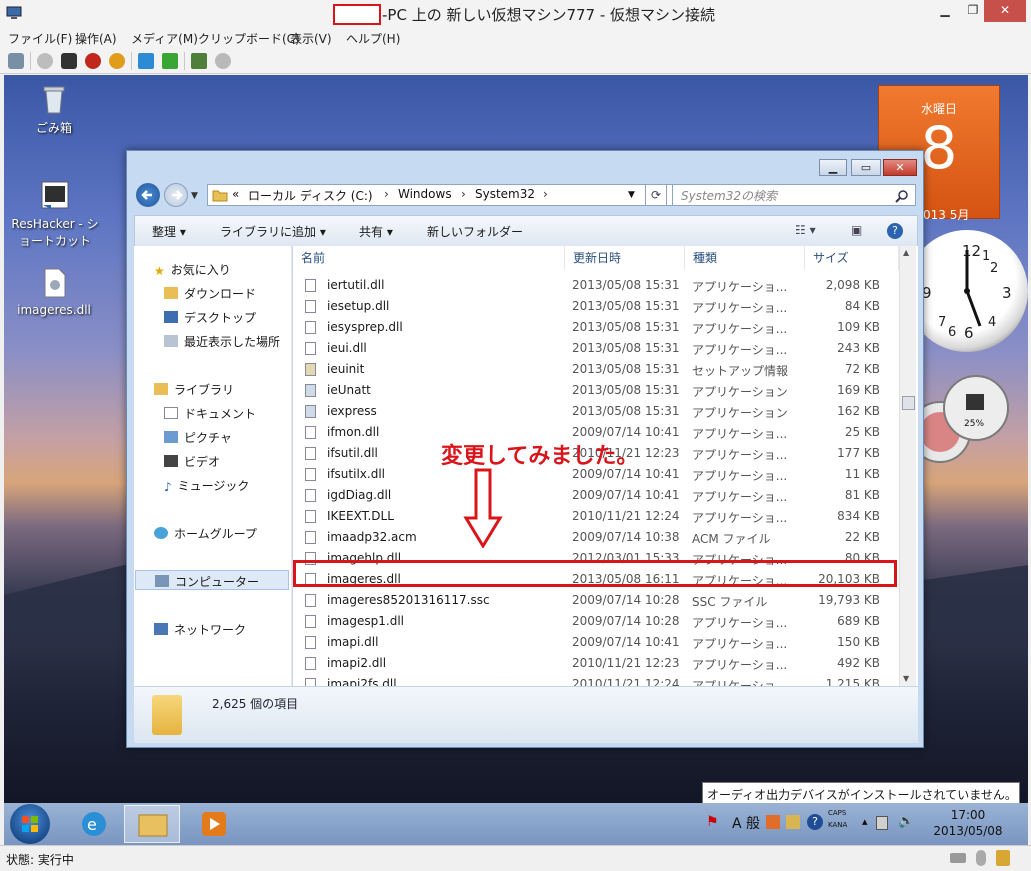  Describe the element at coordinates (505, 194) in the screenshot. I see `breadcrumb-system32: System32` at that location.